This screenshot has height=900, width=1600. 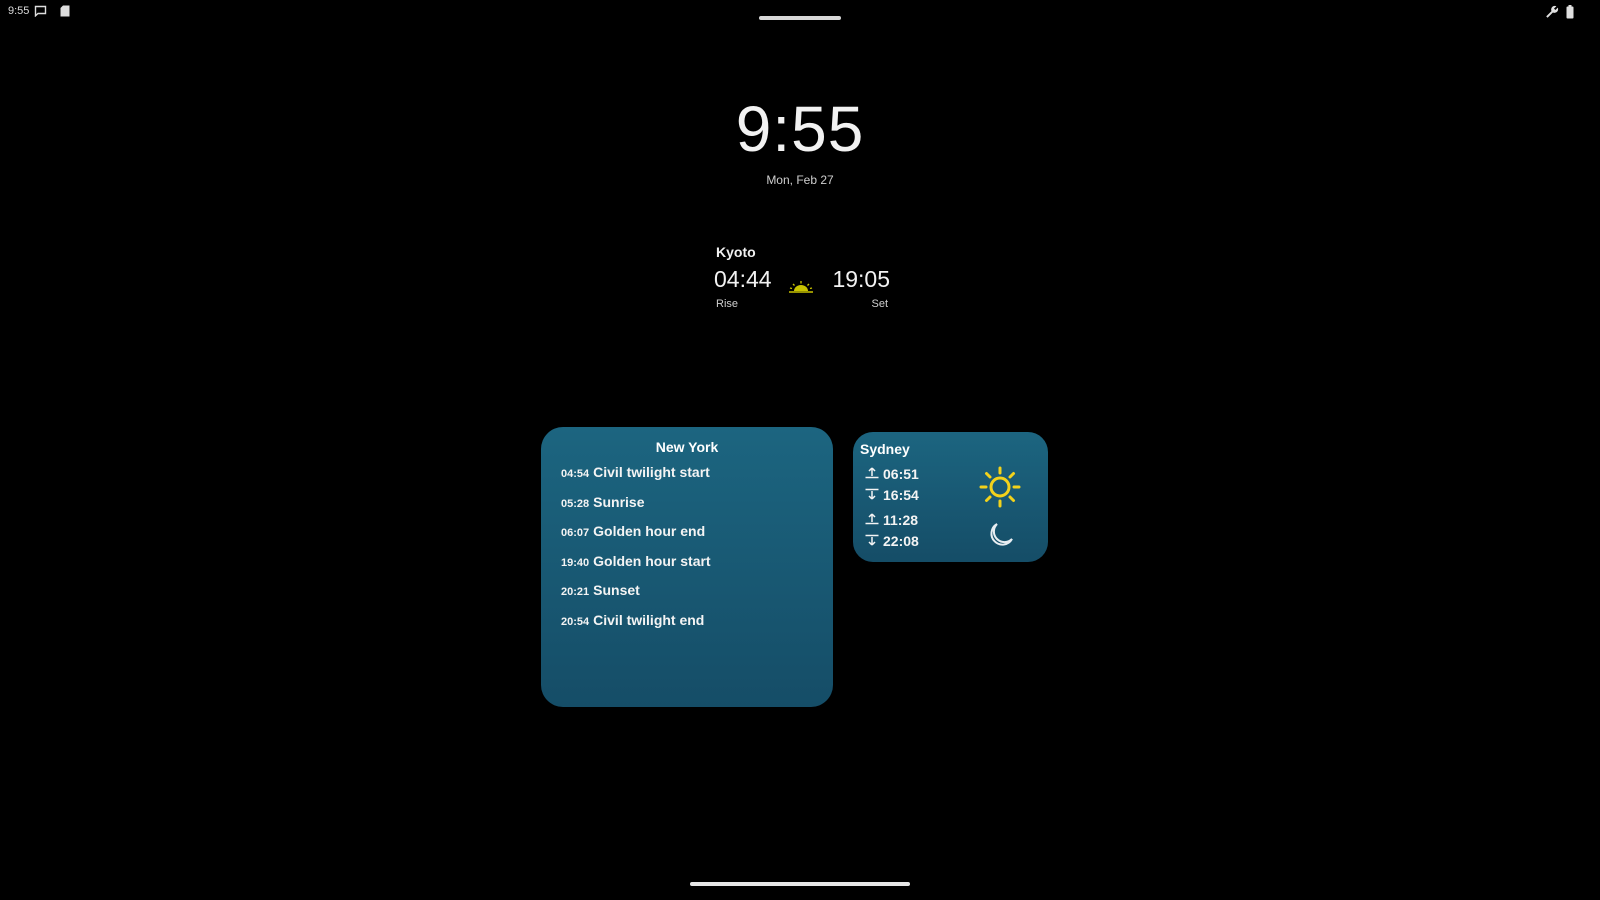 I want to click on status-bar-left: 9:55, so click(x=39, y=11).